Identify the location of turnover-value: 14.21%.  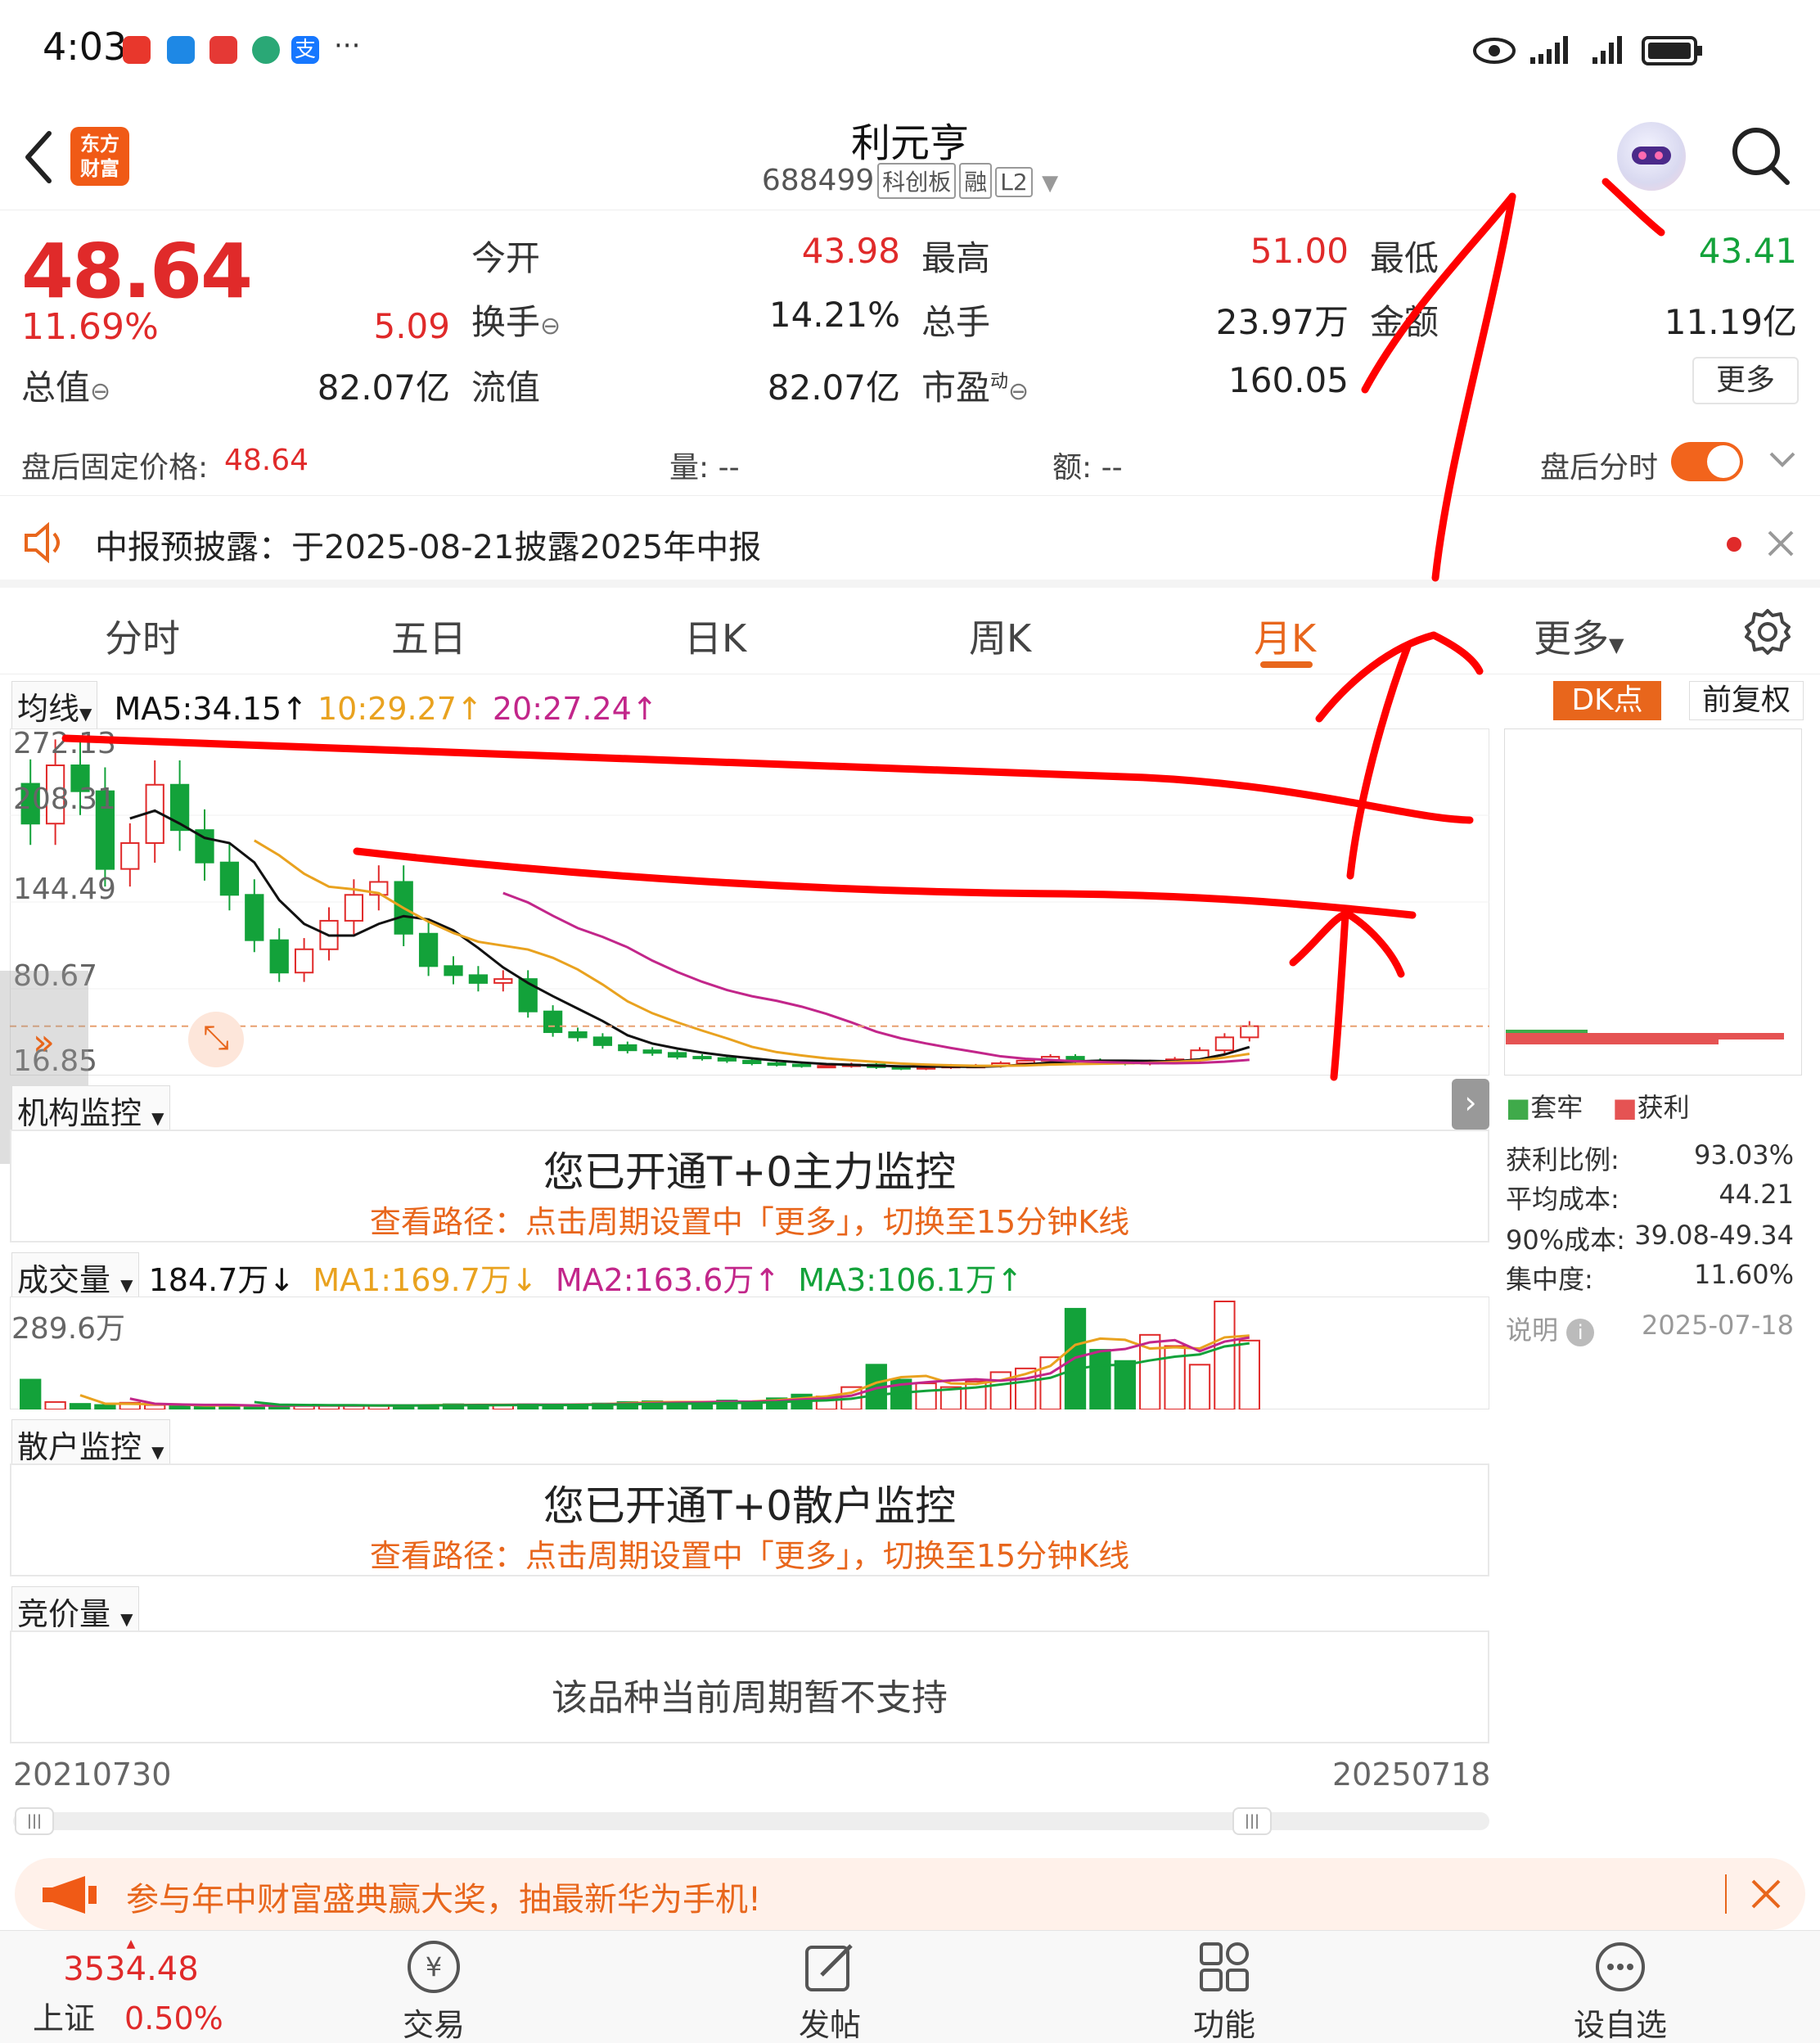
(834, 315).